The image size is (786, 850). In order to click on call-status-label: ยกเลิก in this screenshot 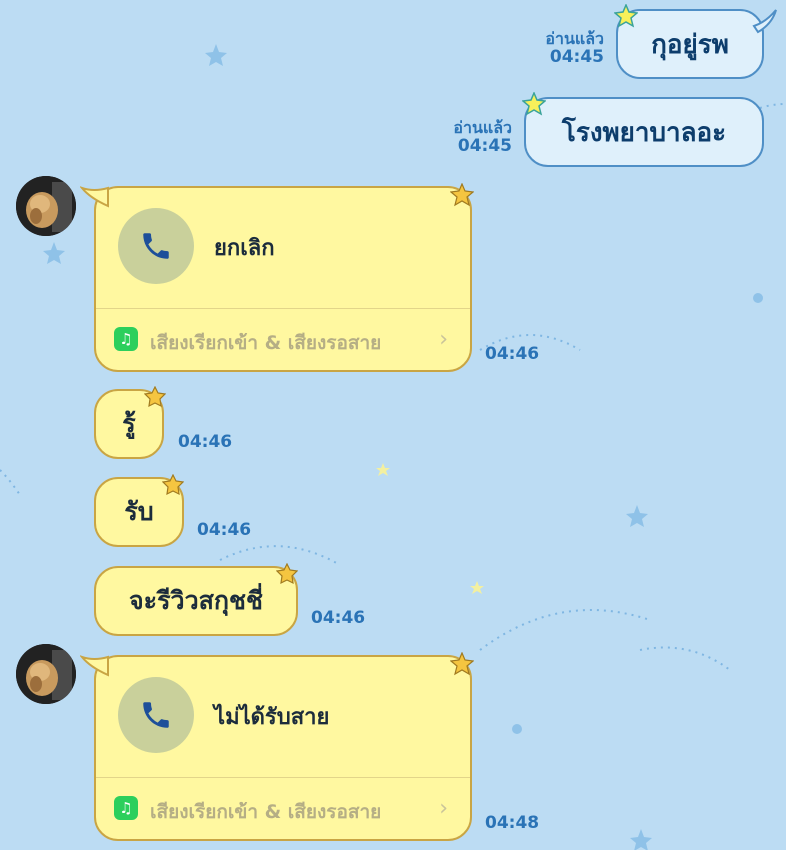, I will do `click(244, 248)`.